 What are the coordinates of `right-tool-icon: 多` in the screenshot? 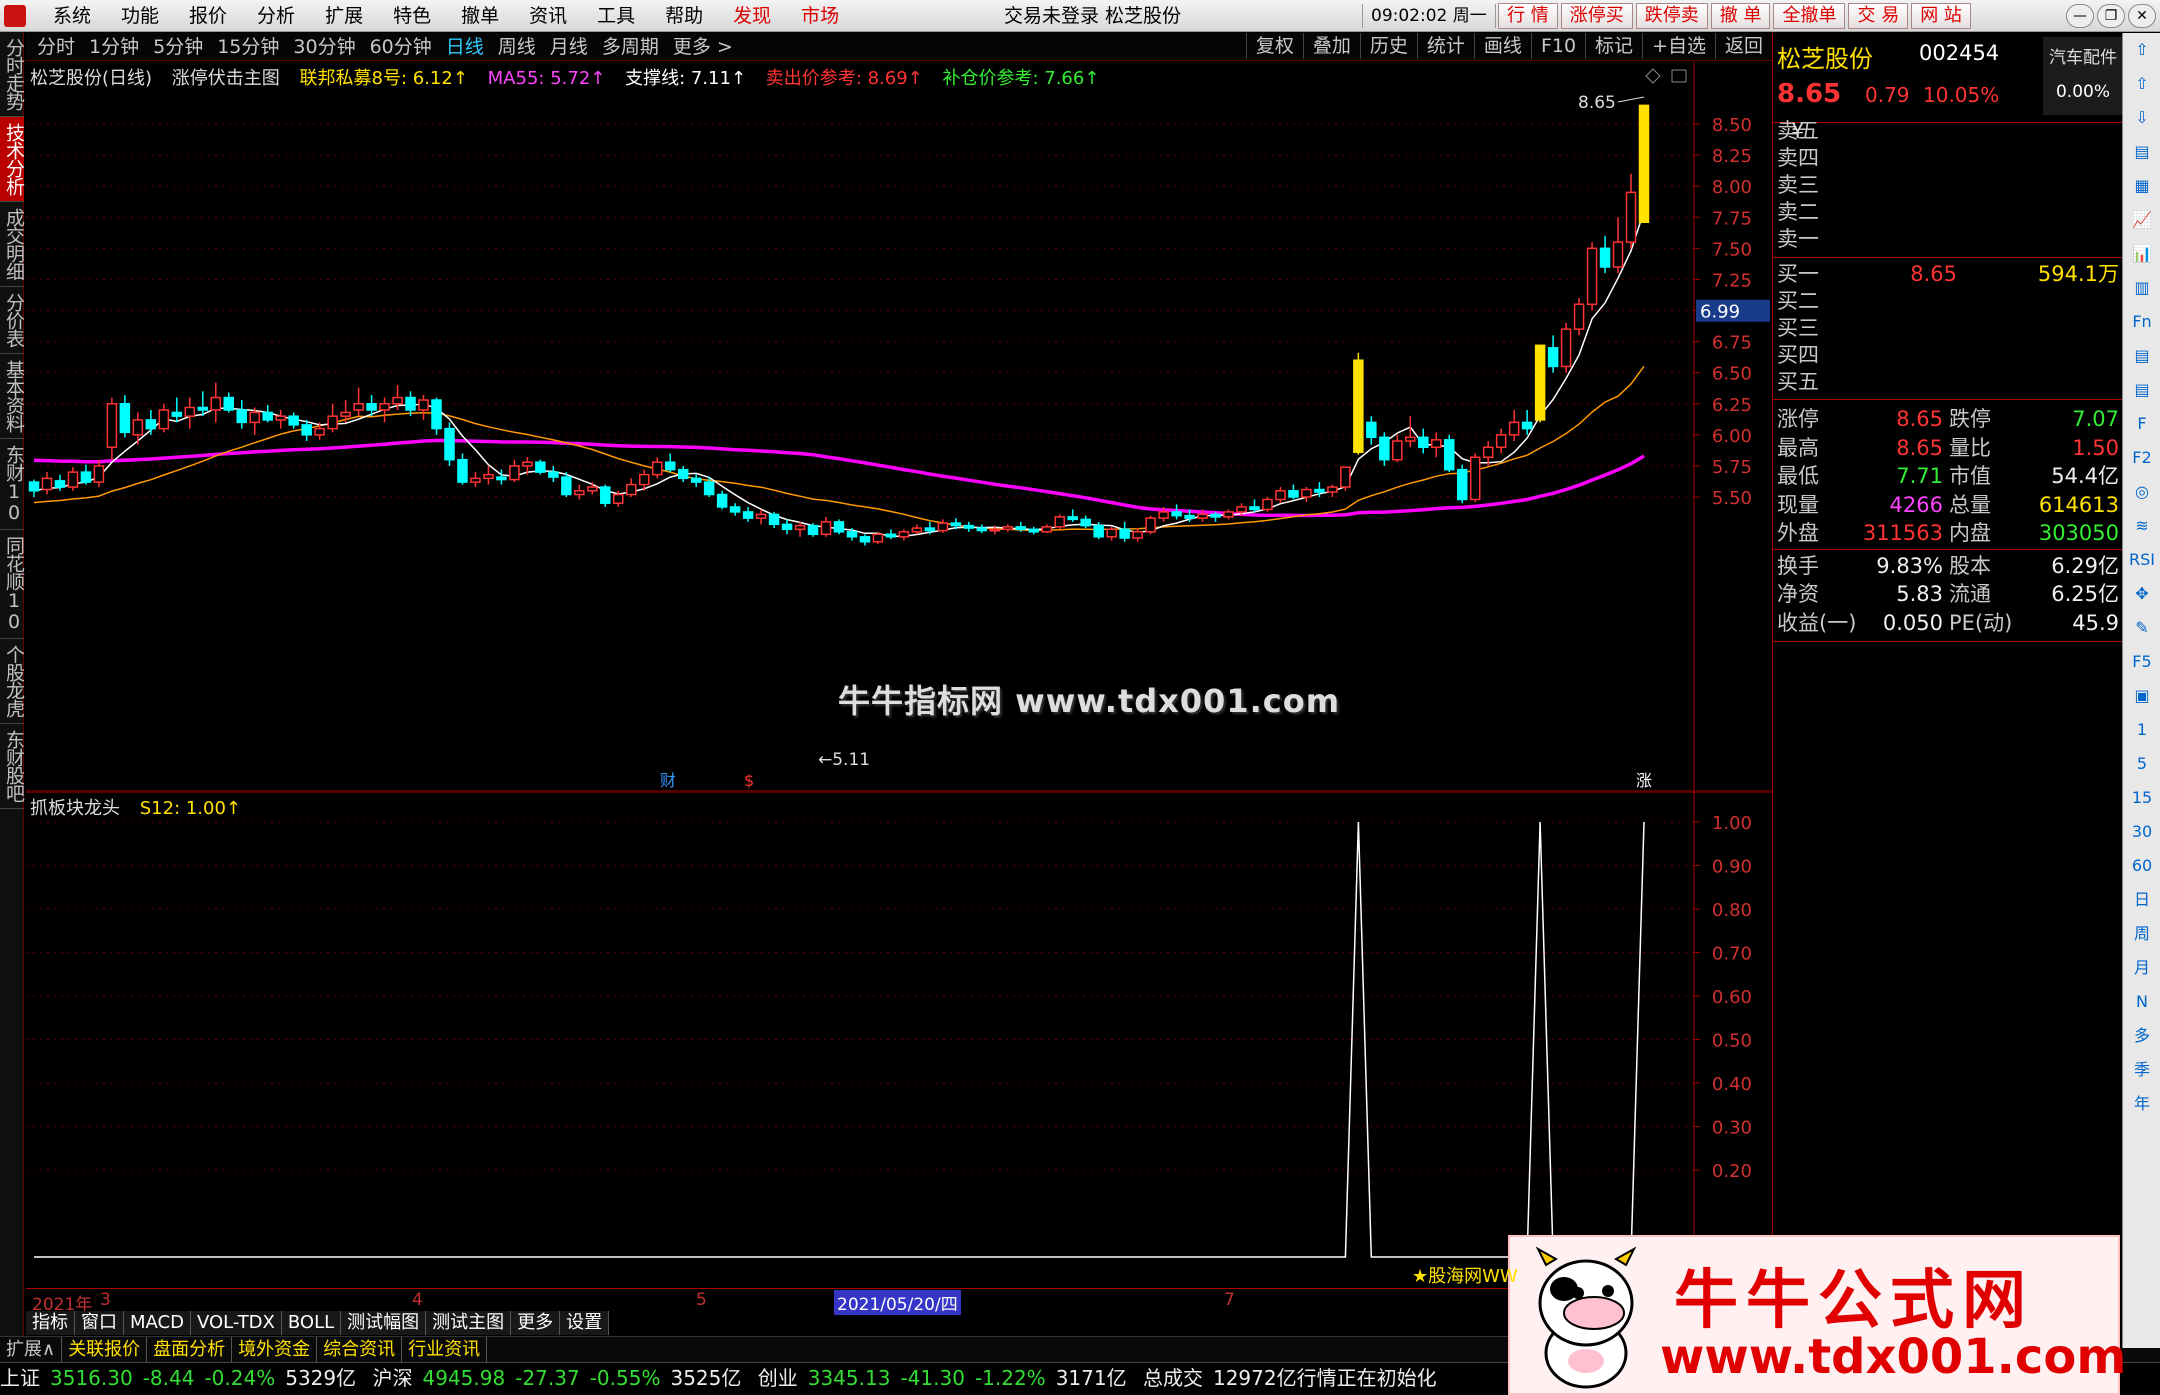 It's located at (2141, 1036).